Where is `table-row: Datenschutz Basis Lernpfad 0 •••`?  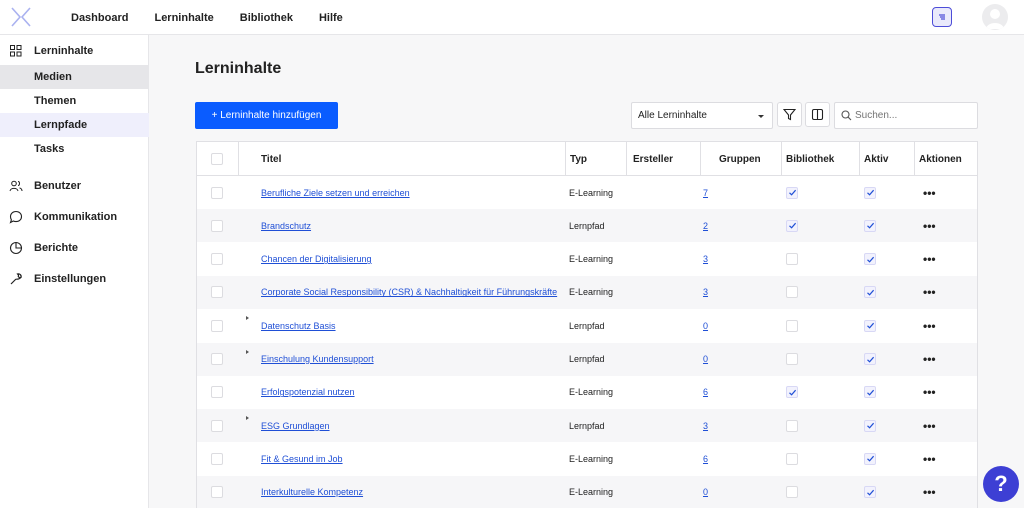
table-row: Datenschutz Basis Lernpfad 0 ••• is located at coordinates (587, 325).